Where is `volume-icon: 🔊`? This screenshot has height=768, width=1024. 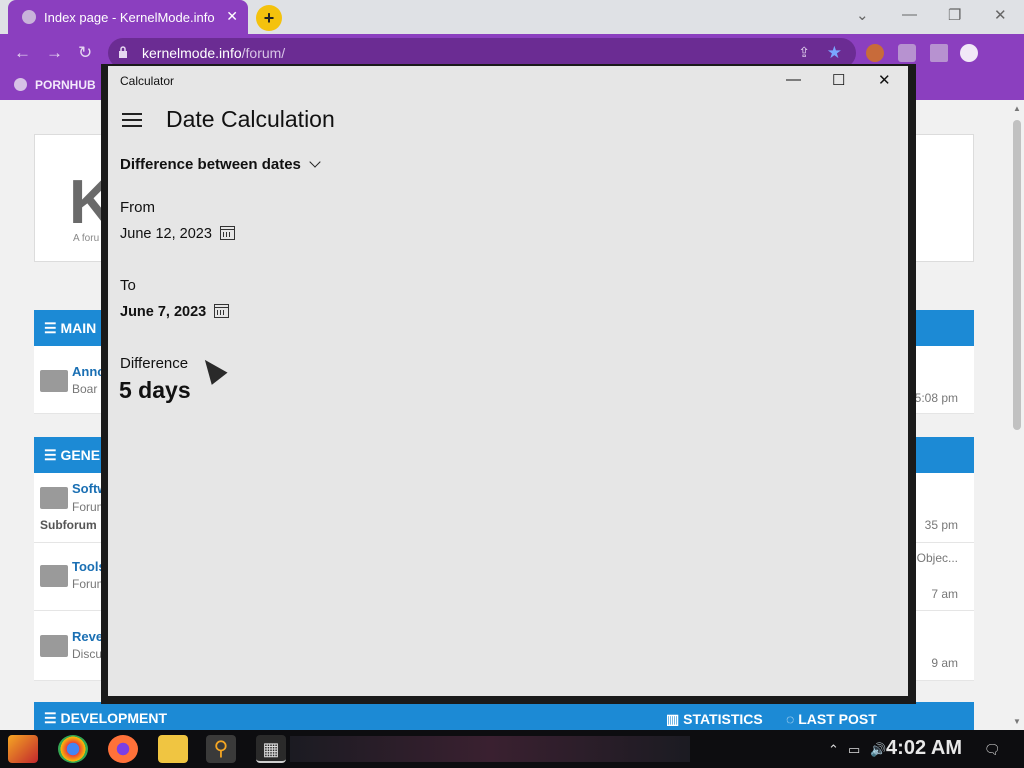 volume-icon: 🔊 is located at coordinates (878, 750).